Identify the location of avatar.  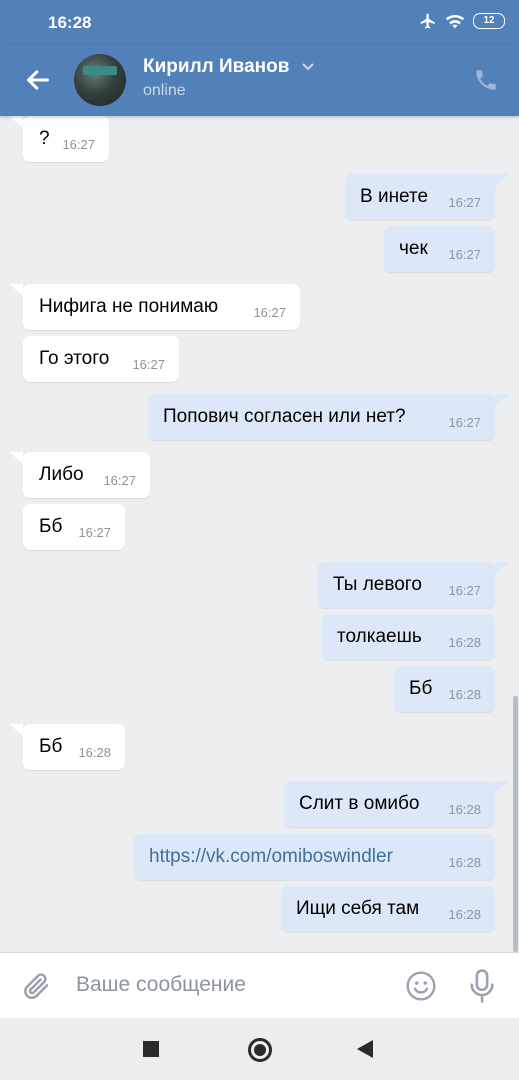
(100, 80).